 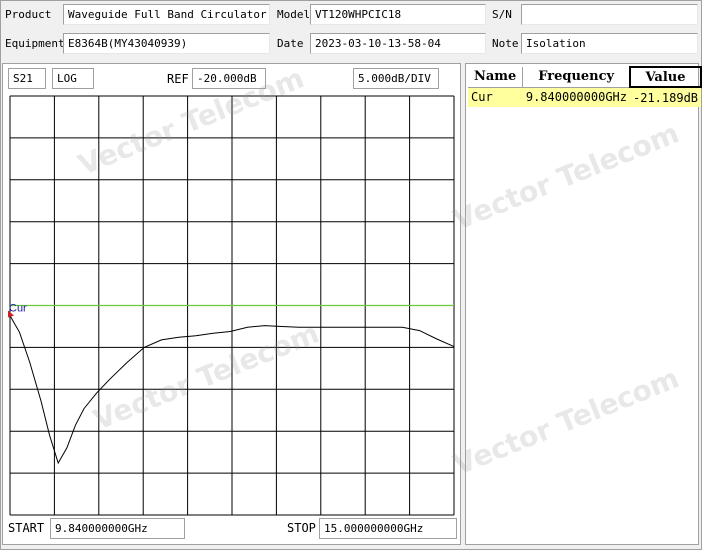 What do you see at coordinates (166, 14) in the screenshot?
I see `product-field: Waveguide Full Band Circulator` at bounding box center [166, 14].